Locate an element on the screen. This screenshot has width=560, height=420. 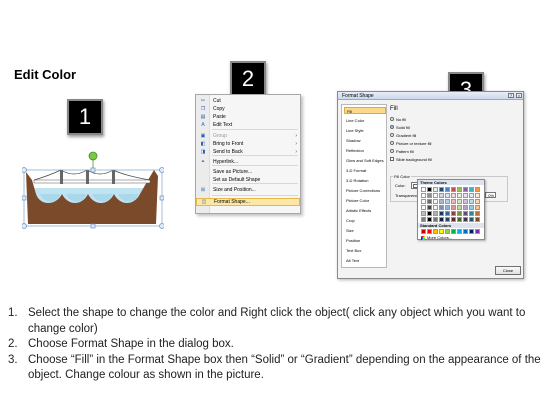
help-button: ? is located at coordinates (511, 95).